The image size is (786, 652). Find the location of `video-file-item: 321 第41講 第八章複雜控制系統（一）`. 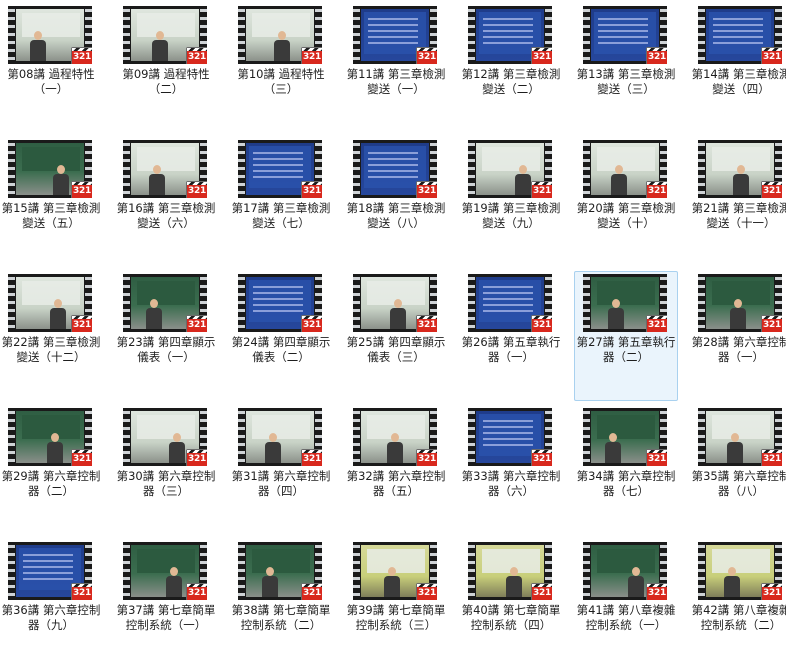

video-file-item: 321 第41講 第八章複雜控制系統（一） is located at coordinates (626, 594).